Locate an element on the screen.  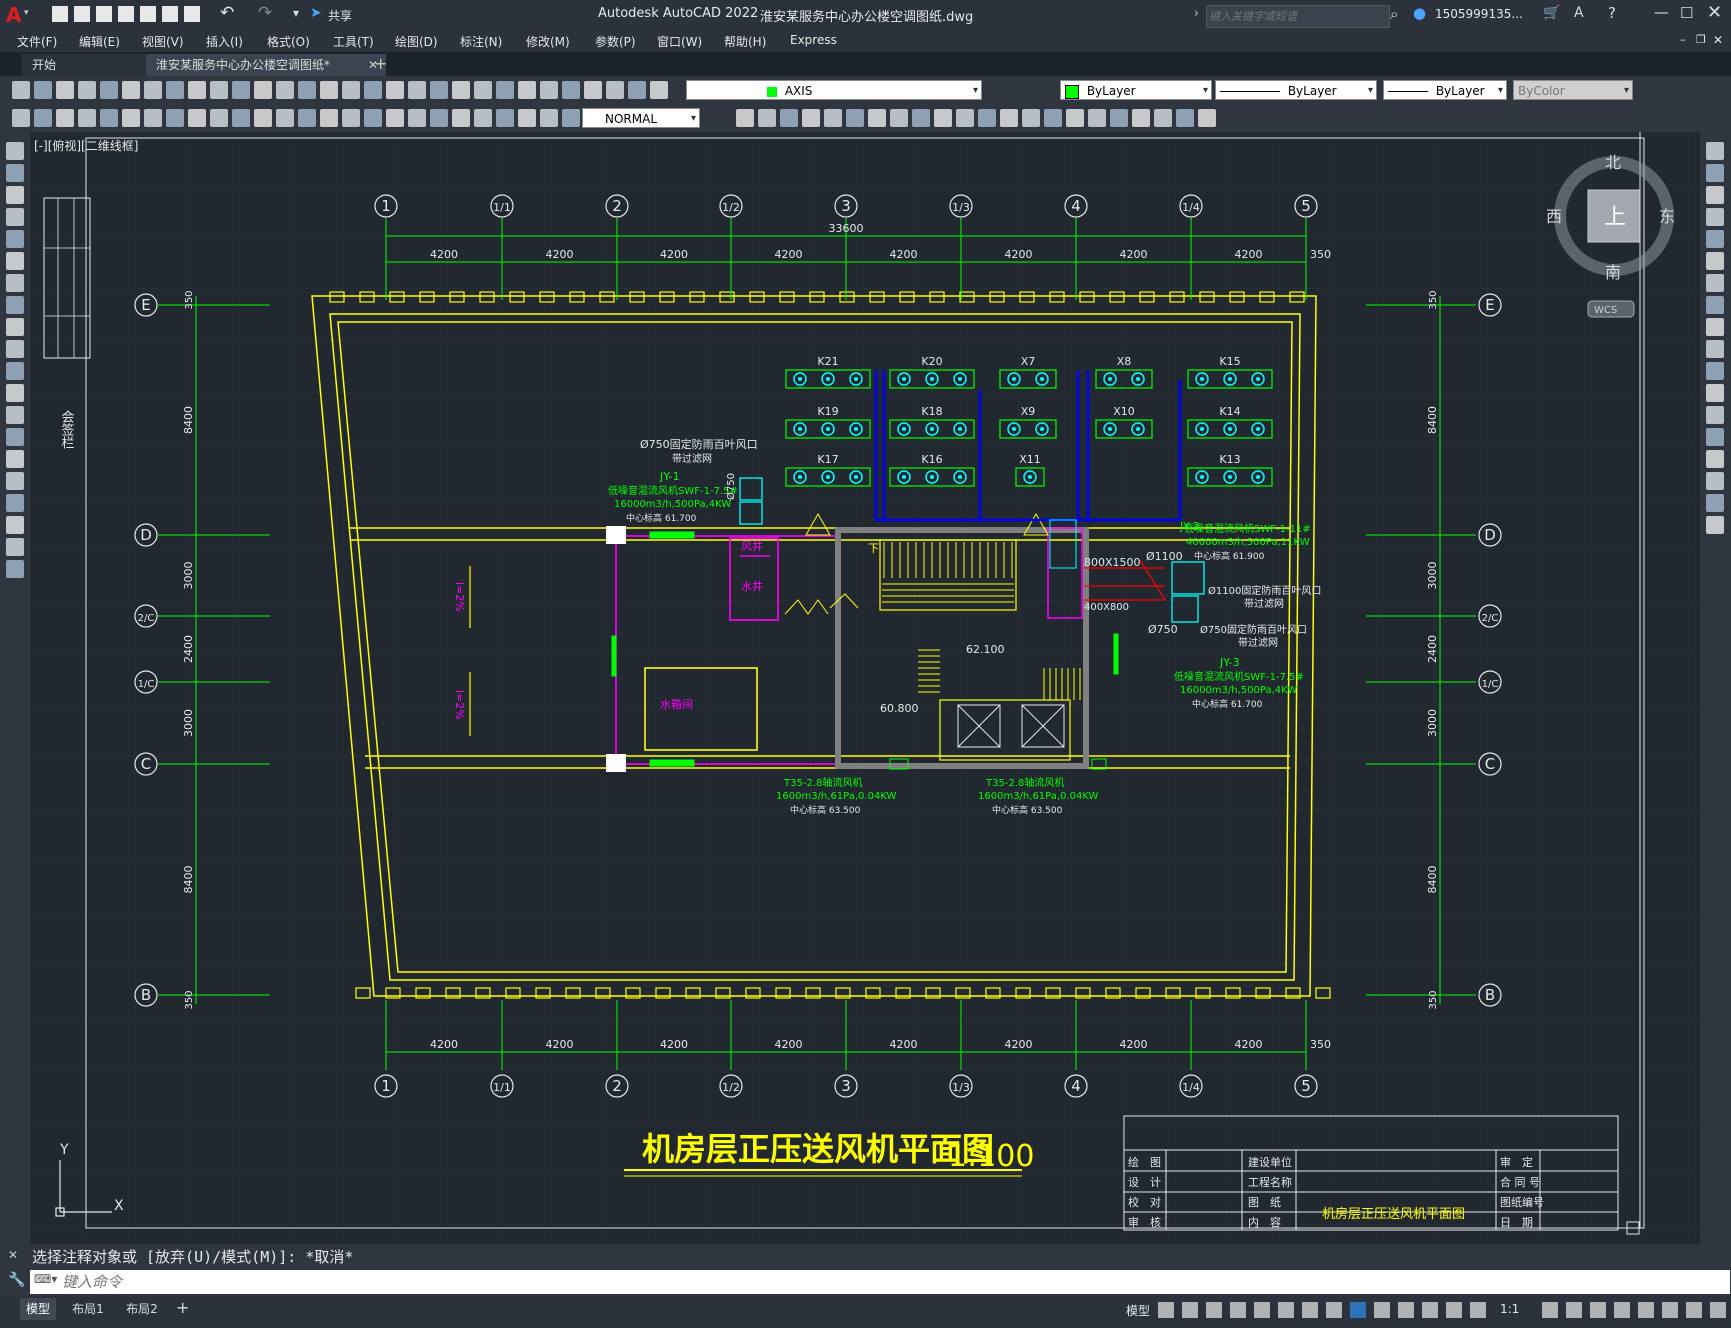
left-tool-16-icon is located at coordinates (15, 481).